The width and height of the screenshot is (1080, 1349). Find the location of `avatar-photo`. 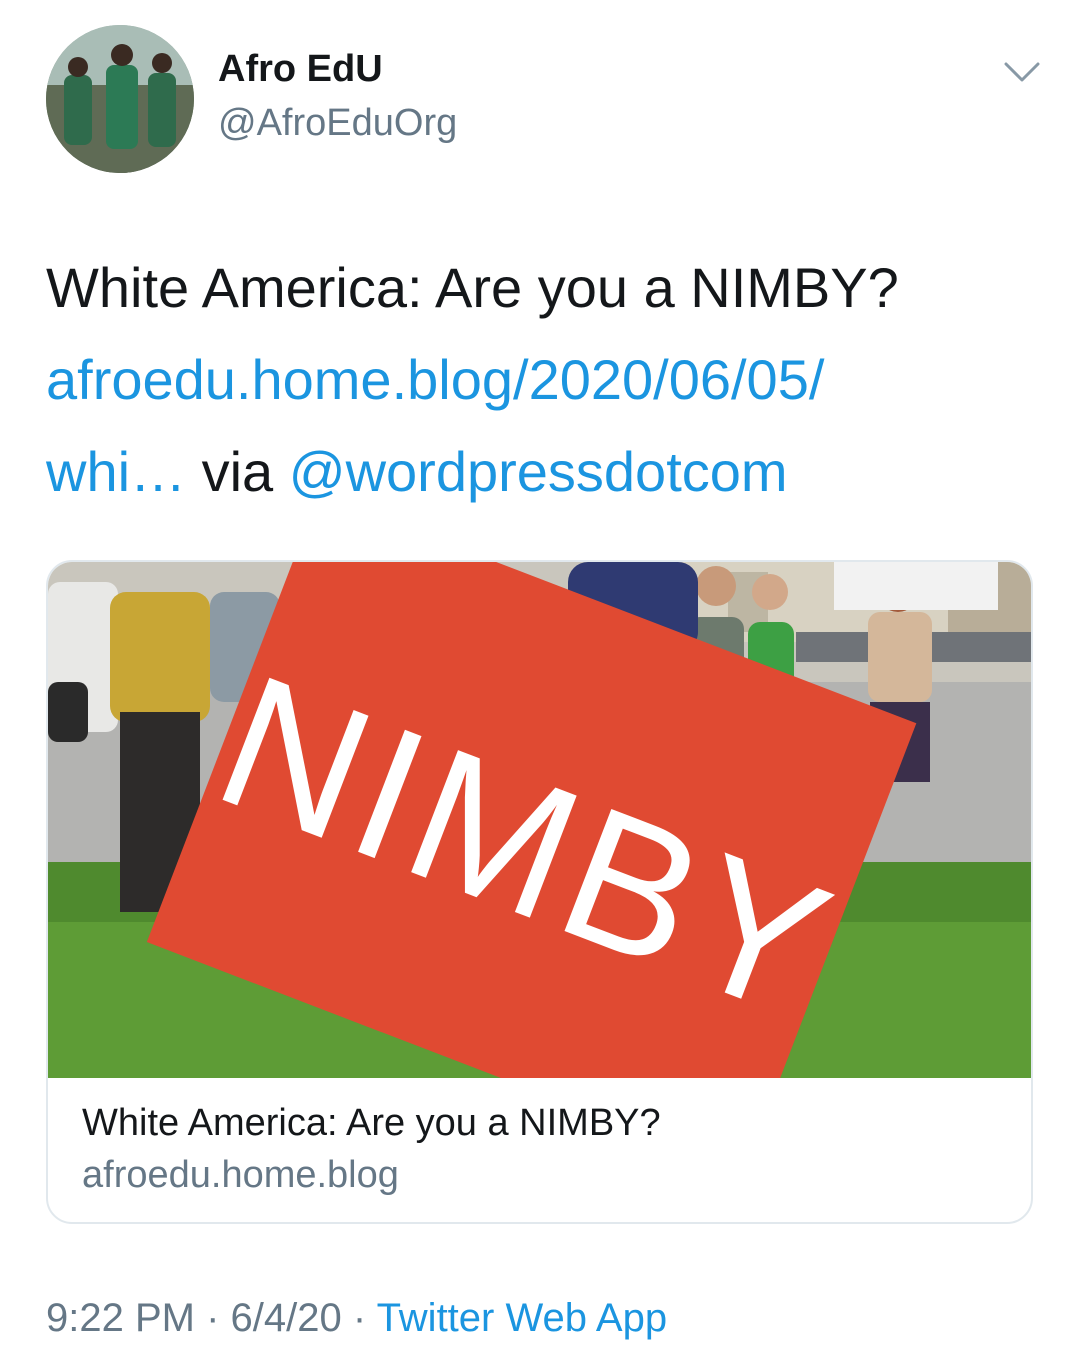

avatar-photo is located at coordinates (120, 99).